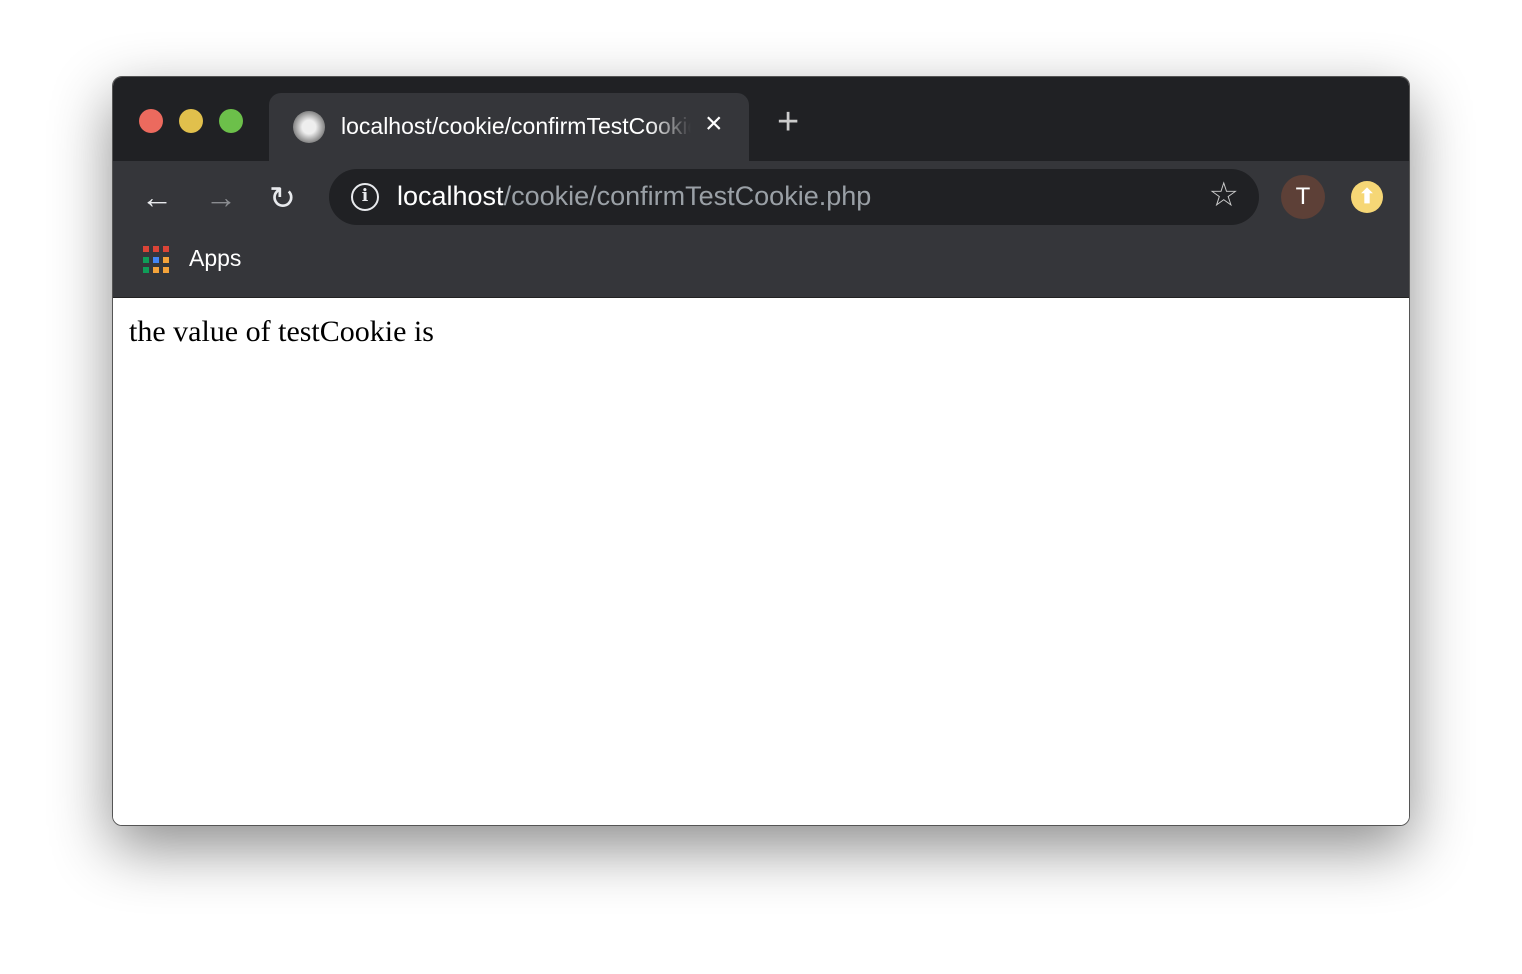  I want to click on reload-icon: ↻, so click(282, 198).